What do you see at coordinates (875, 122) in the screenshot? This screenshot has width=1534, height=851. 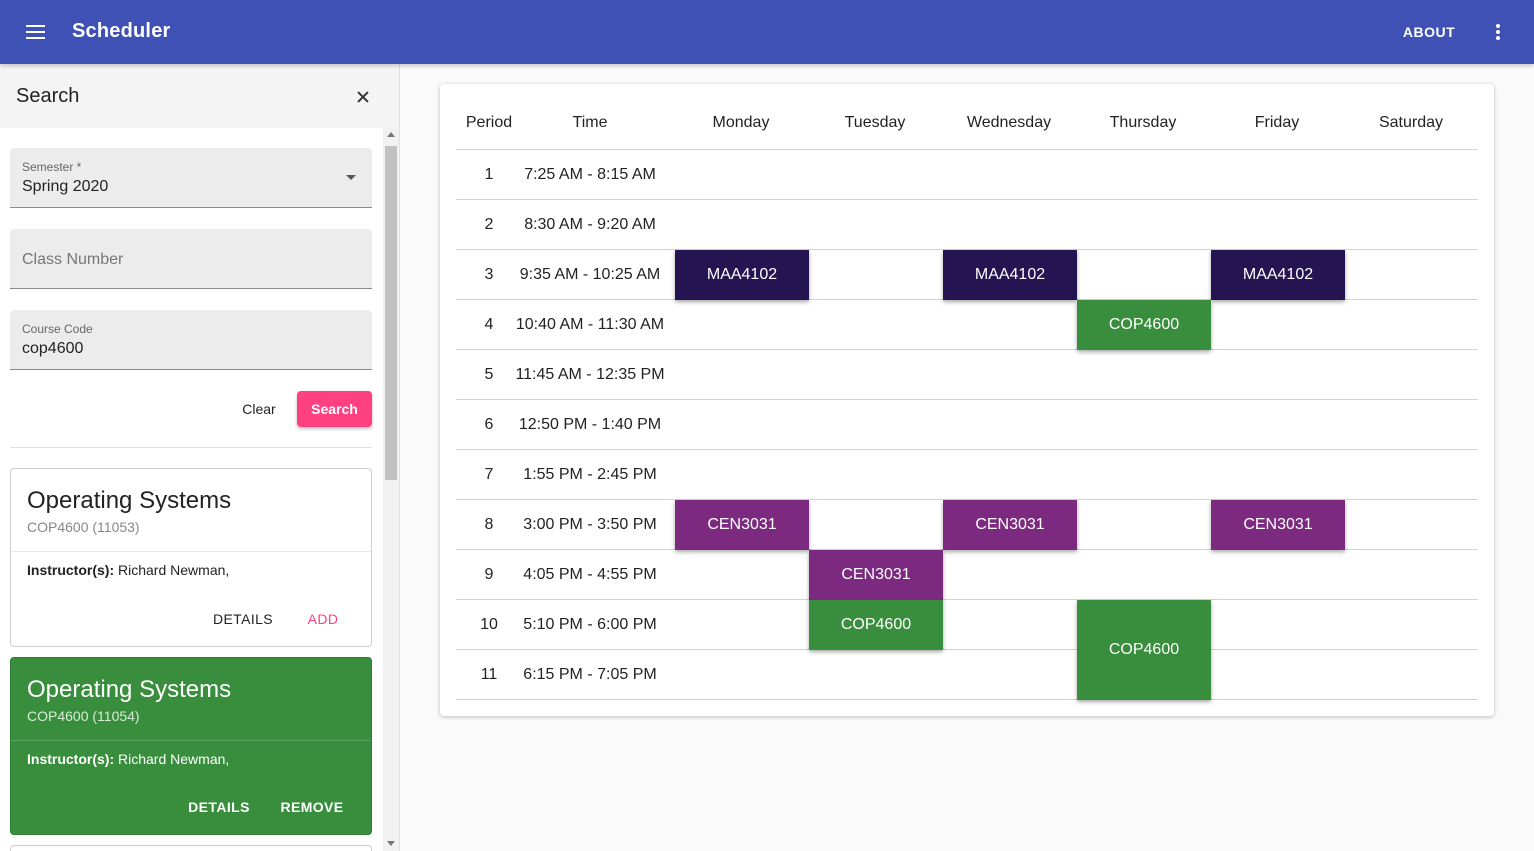 I see `column-header-tuesday: Tuesday` at bounding box center [875, 122].